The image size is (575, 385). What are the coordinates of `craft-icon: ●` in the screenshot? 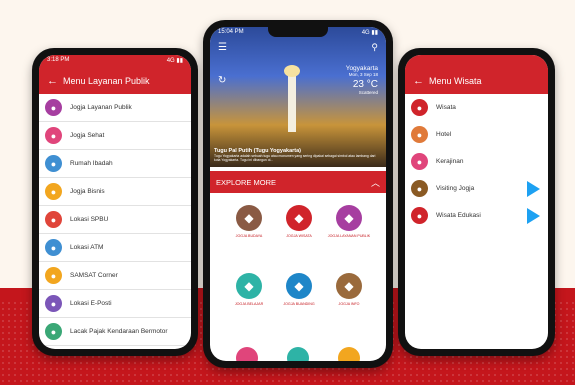 It's located at (419, 161).